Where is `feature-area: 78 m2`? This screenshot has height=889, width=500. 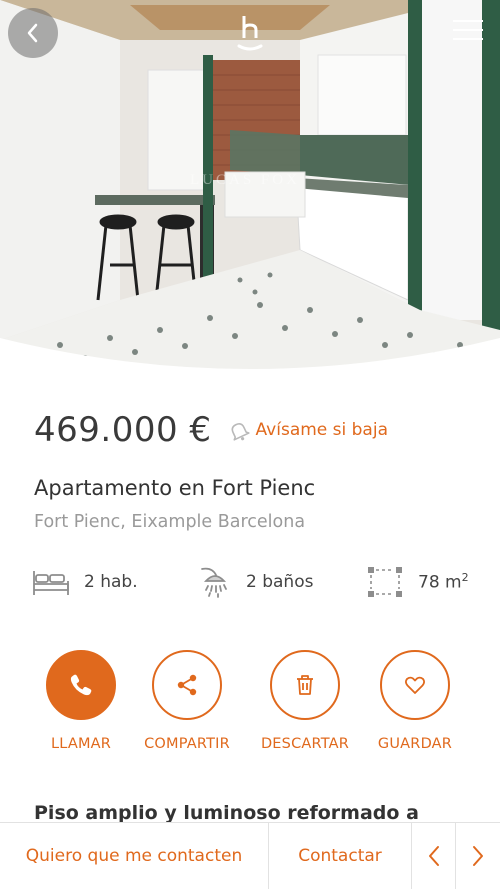 feature-area: 78 m2 is located at coordinates (417, 582).